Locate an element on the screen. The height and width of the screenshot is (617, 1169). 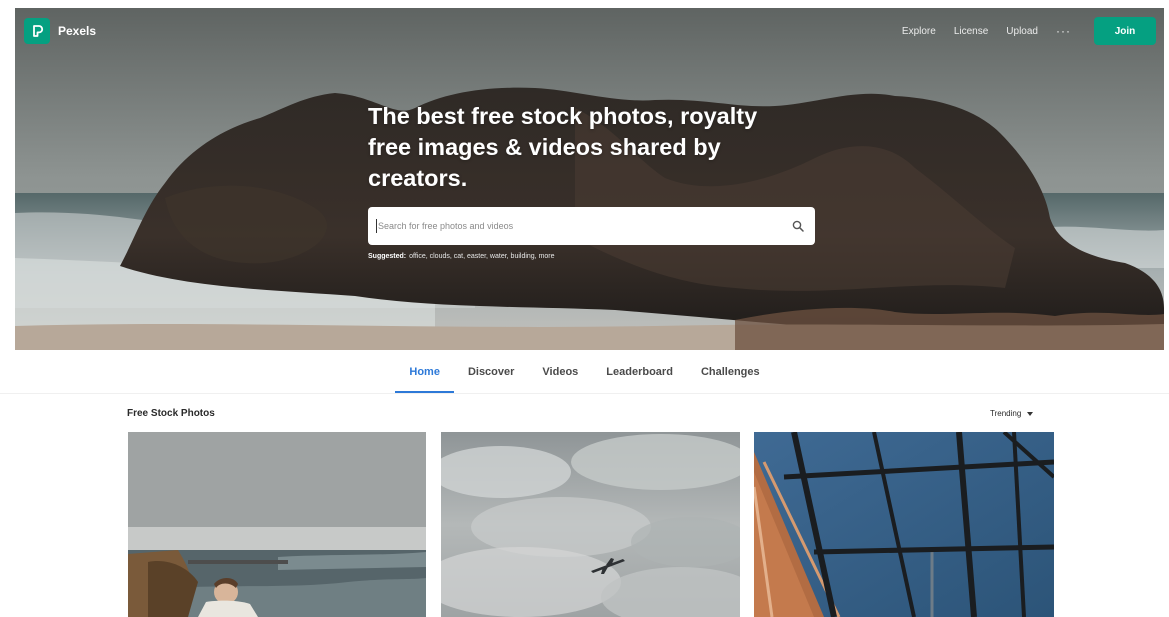
photo-airplane-clouds is located at coordinates (590, 524).